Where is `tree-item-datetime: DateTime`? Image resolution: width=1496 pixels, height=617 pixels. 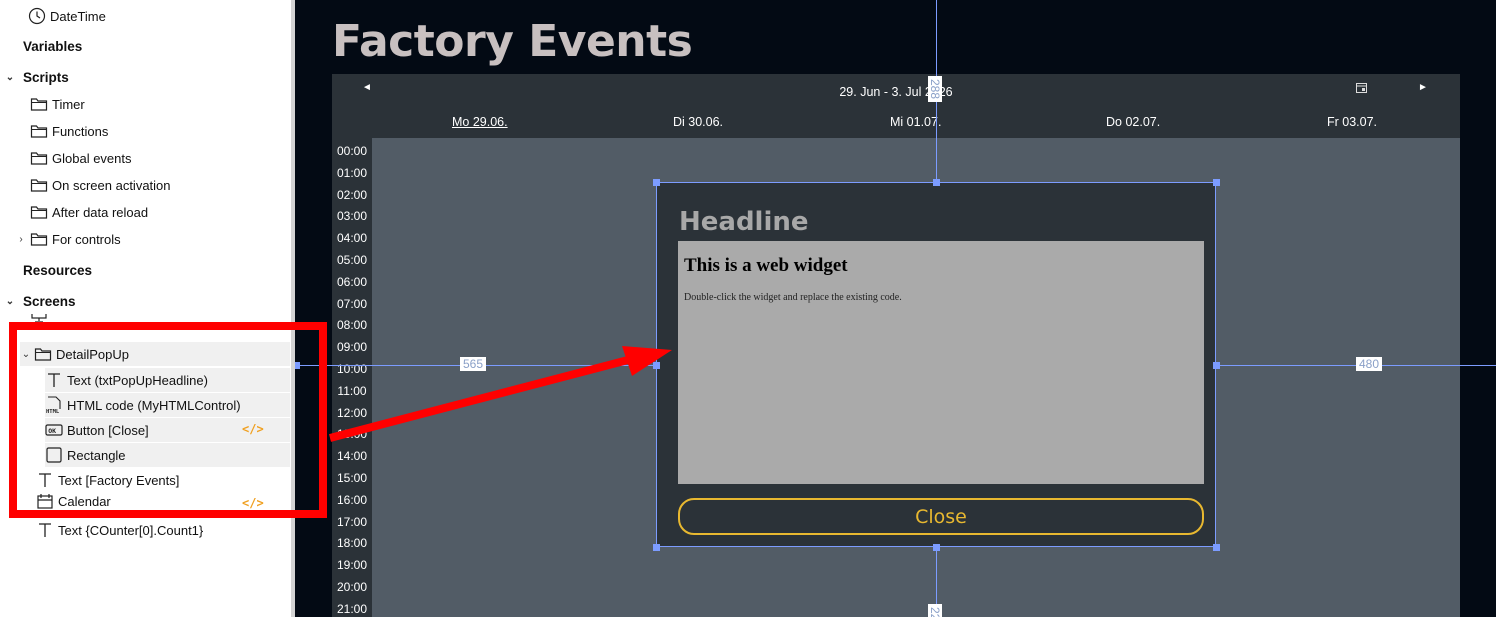 tree-item-datetime: DateTime is located at coordinates (67, 16).